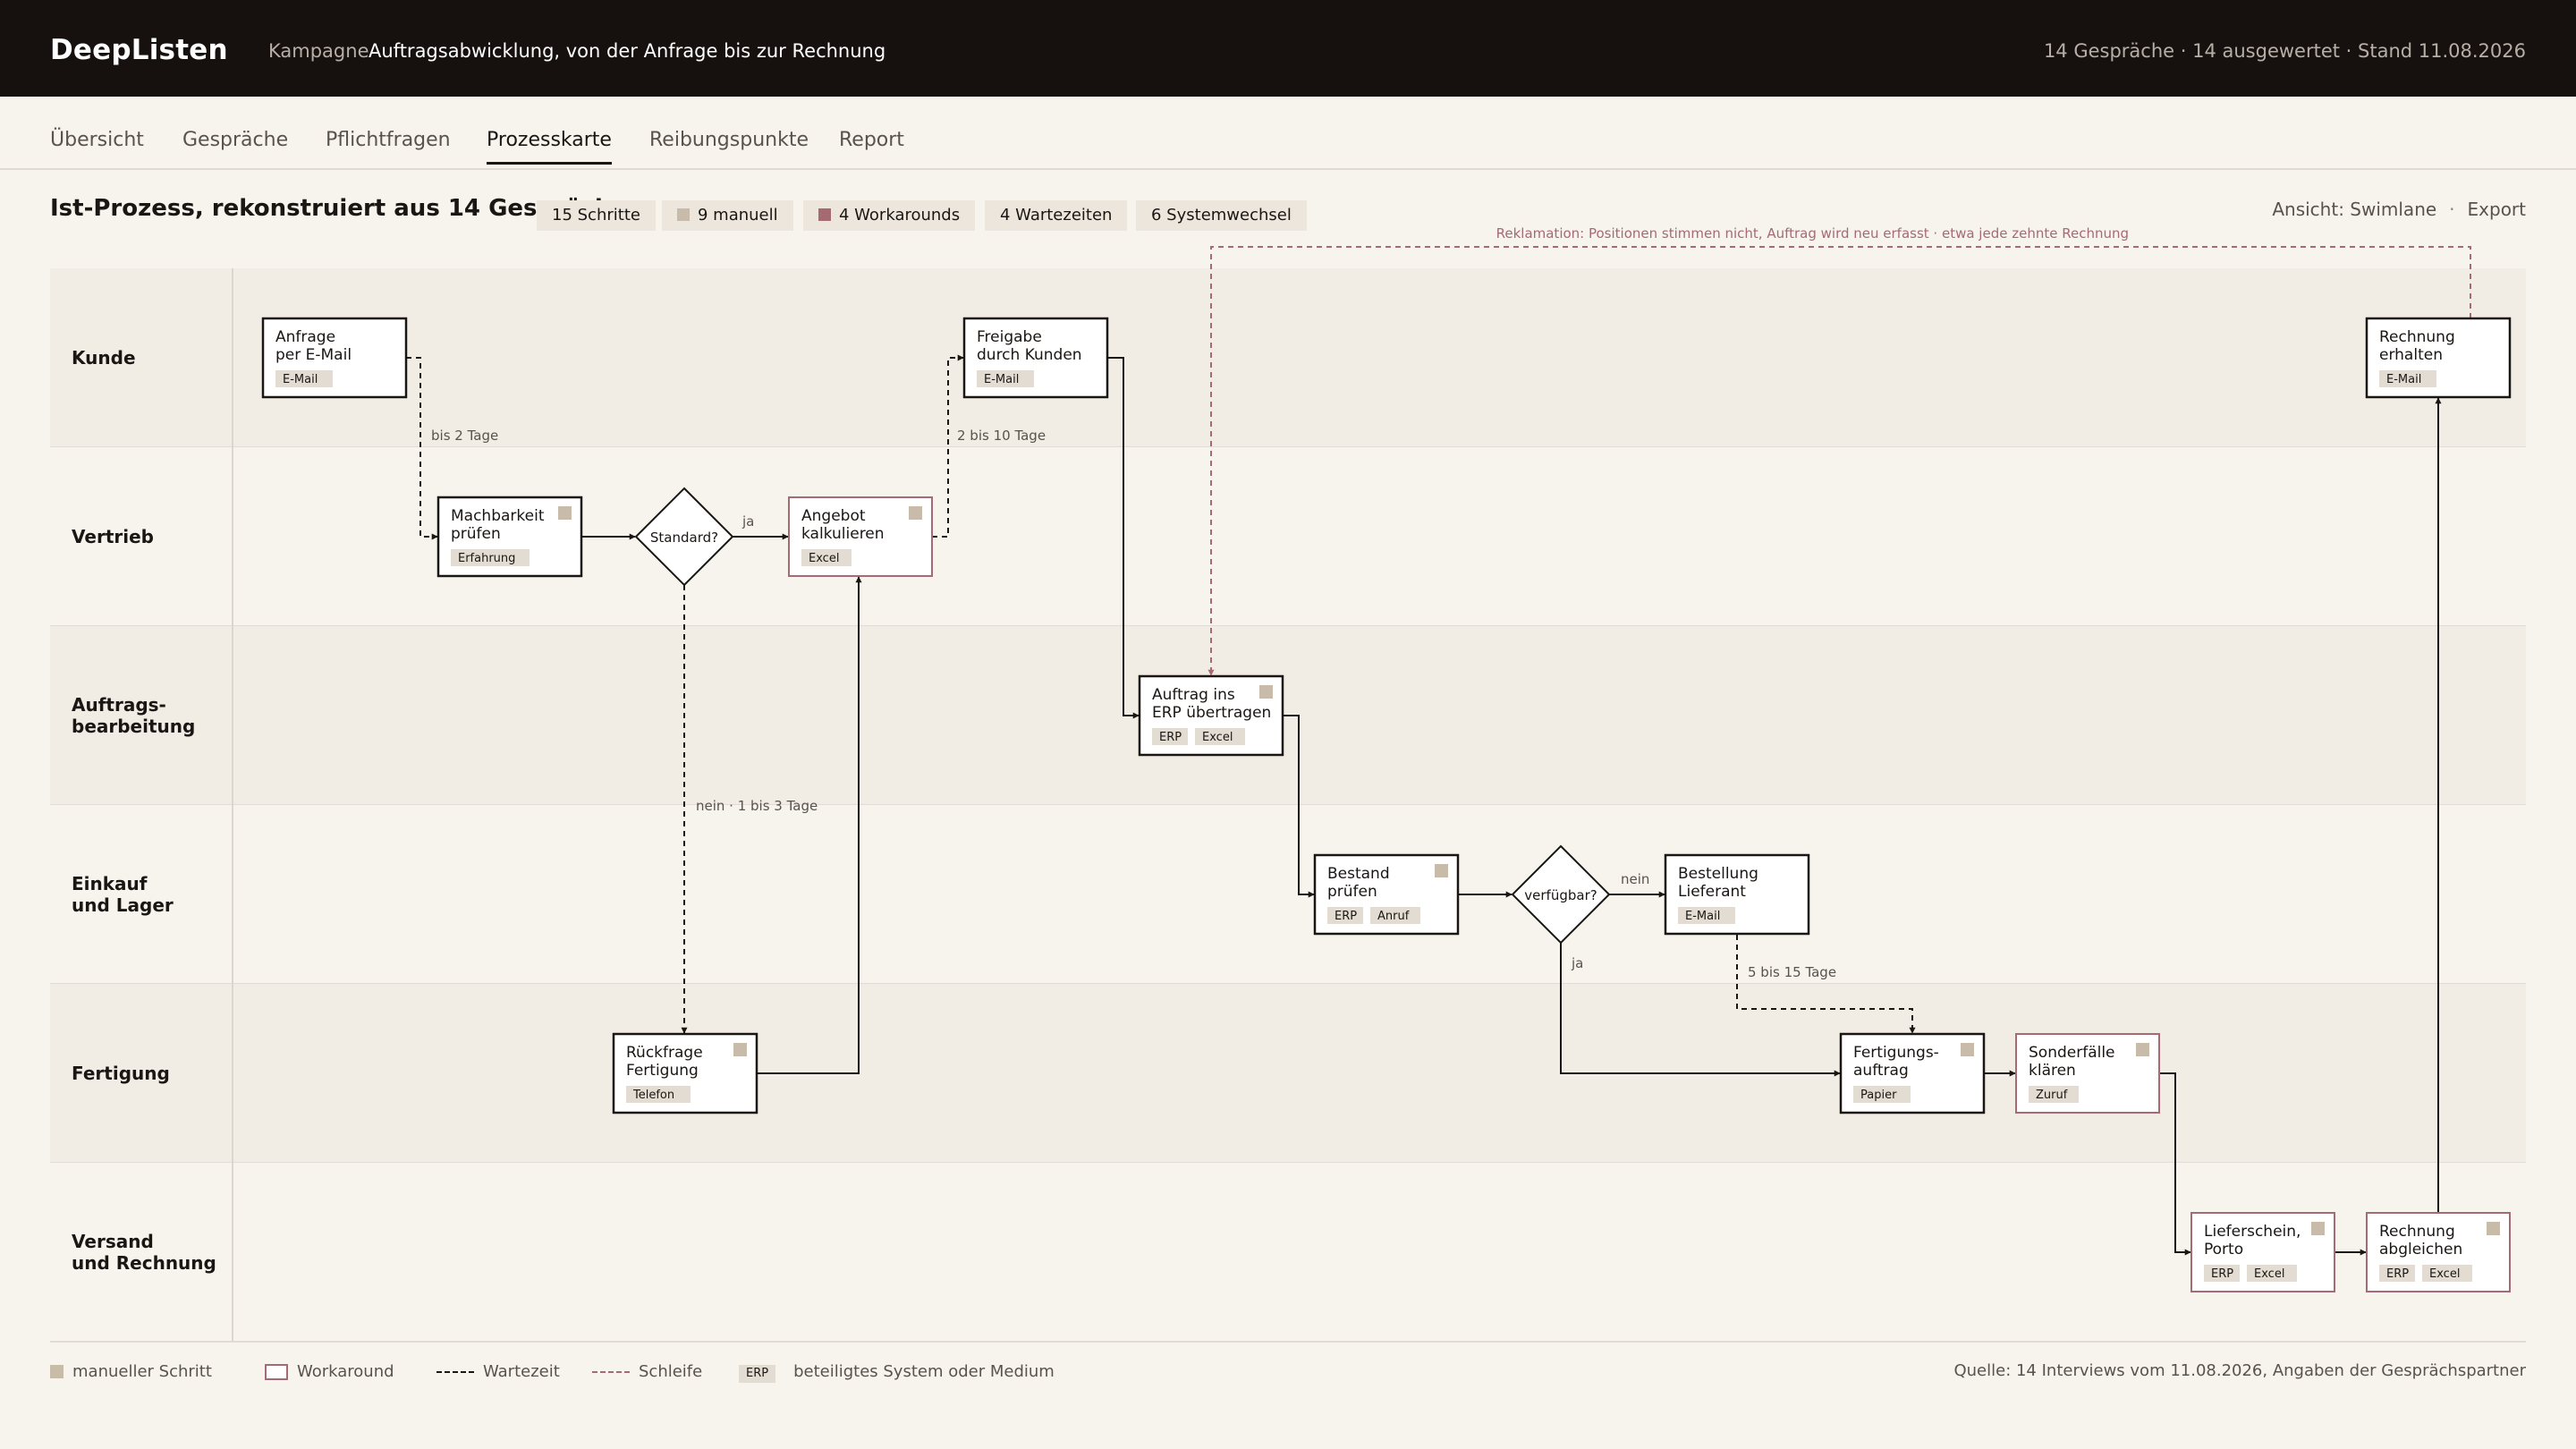  I want to click on step-label: Lieferschein,, so click(2252, 1232).